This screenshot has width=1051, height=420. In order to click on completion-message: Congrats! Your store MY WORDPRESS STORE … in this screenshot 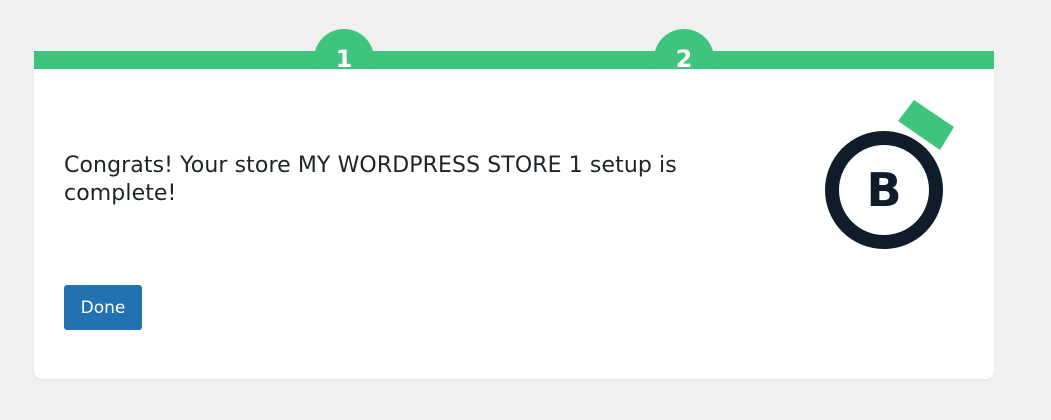, I will do `click(370, 179)`.